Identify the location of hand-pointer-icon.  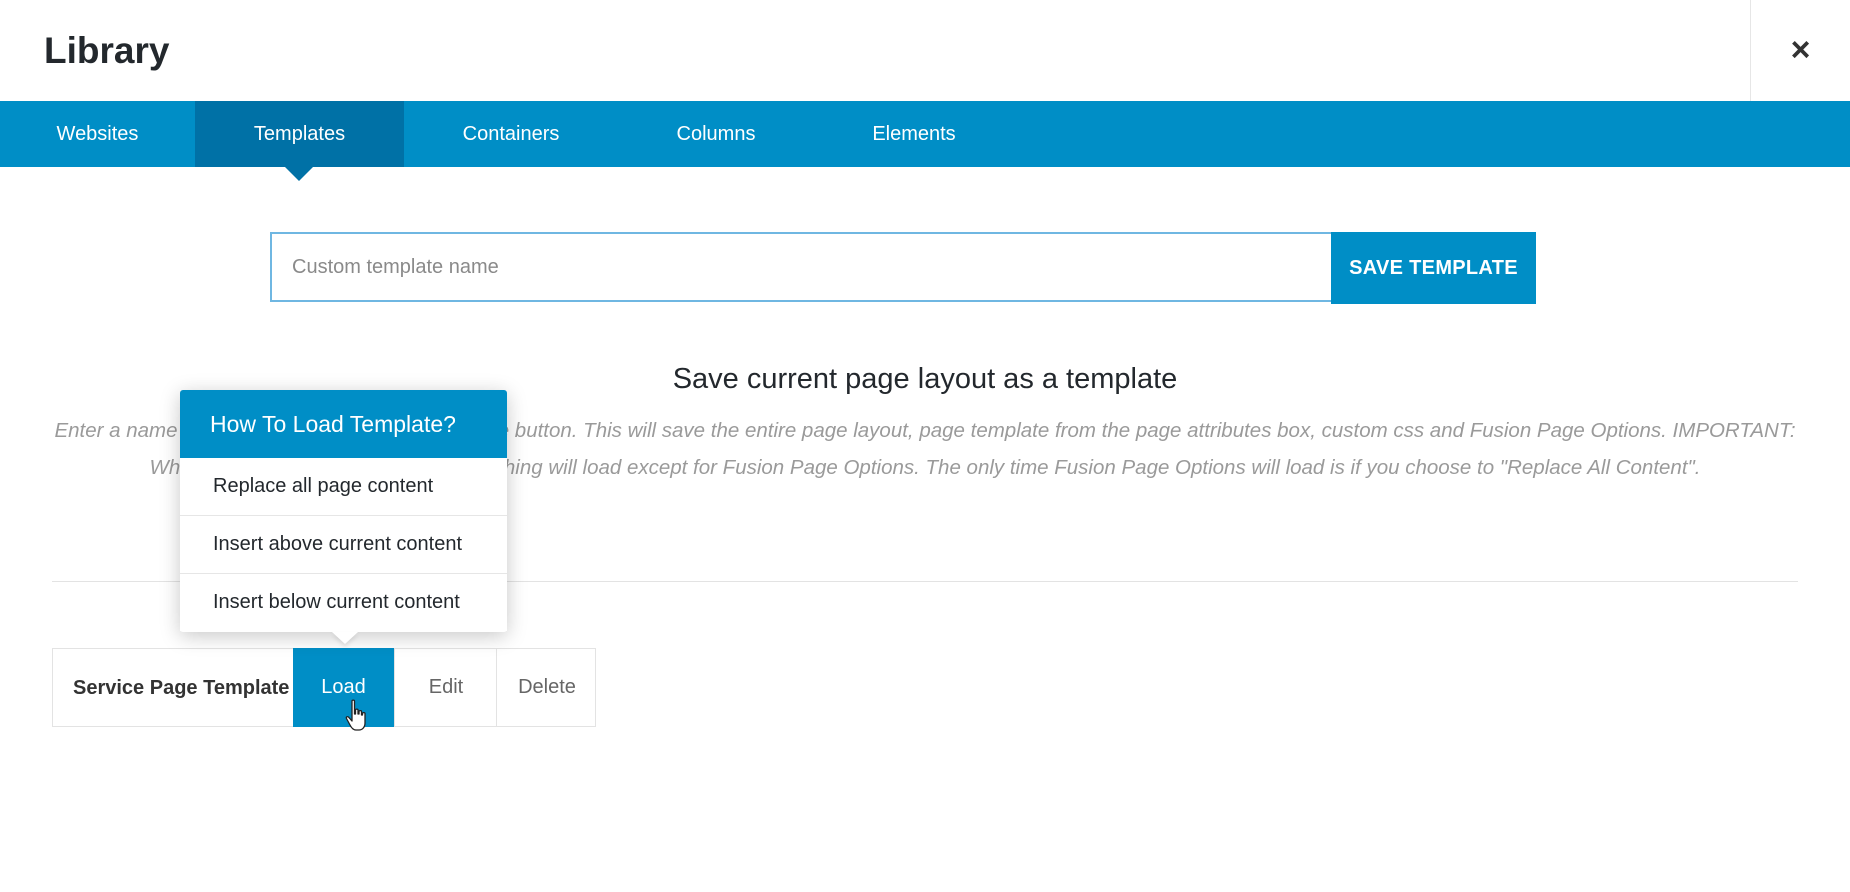
(355, 715).